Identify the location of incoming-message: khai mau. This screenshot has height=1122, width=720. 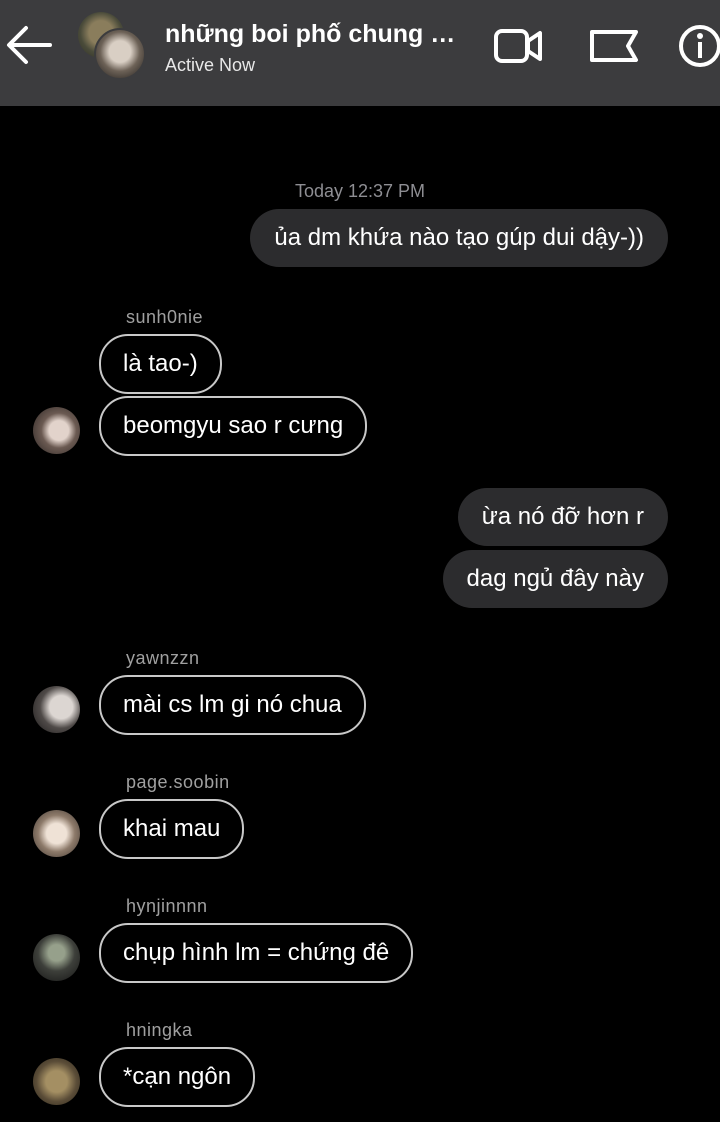
(172, 829).